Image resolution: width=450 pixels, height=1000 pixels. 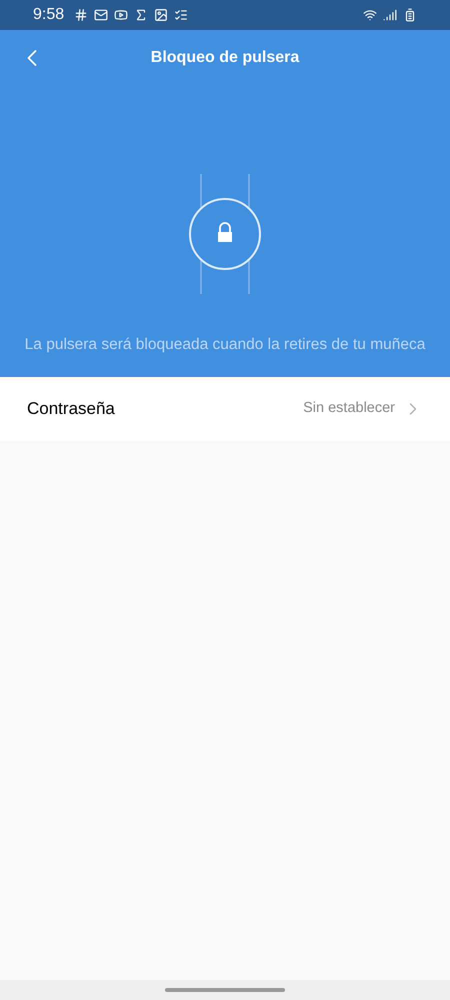 What do you see at coordinates (410, 15) in the screenshot?
I see `battery-icon` at bounding box center [410, 15].